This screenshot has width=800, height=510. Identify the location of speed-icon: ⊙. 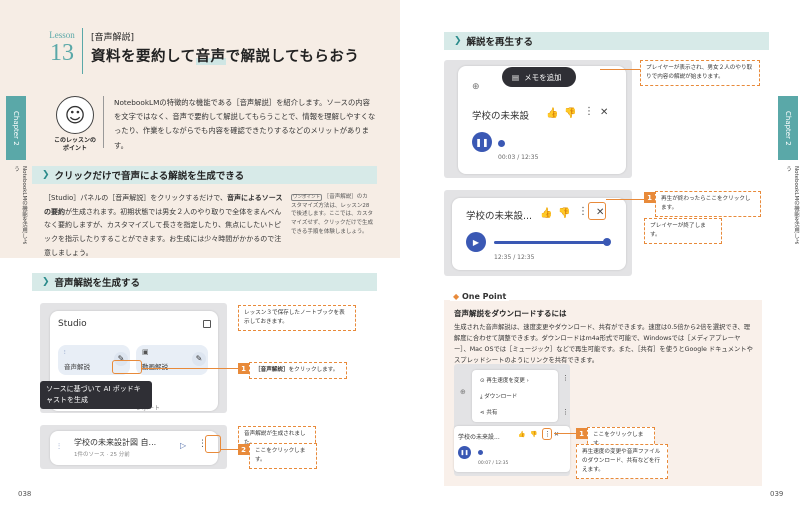
(482, 381).